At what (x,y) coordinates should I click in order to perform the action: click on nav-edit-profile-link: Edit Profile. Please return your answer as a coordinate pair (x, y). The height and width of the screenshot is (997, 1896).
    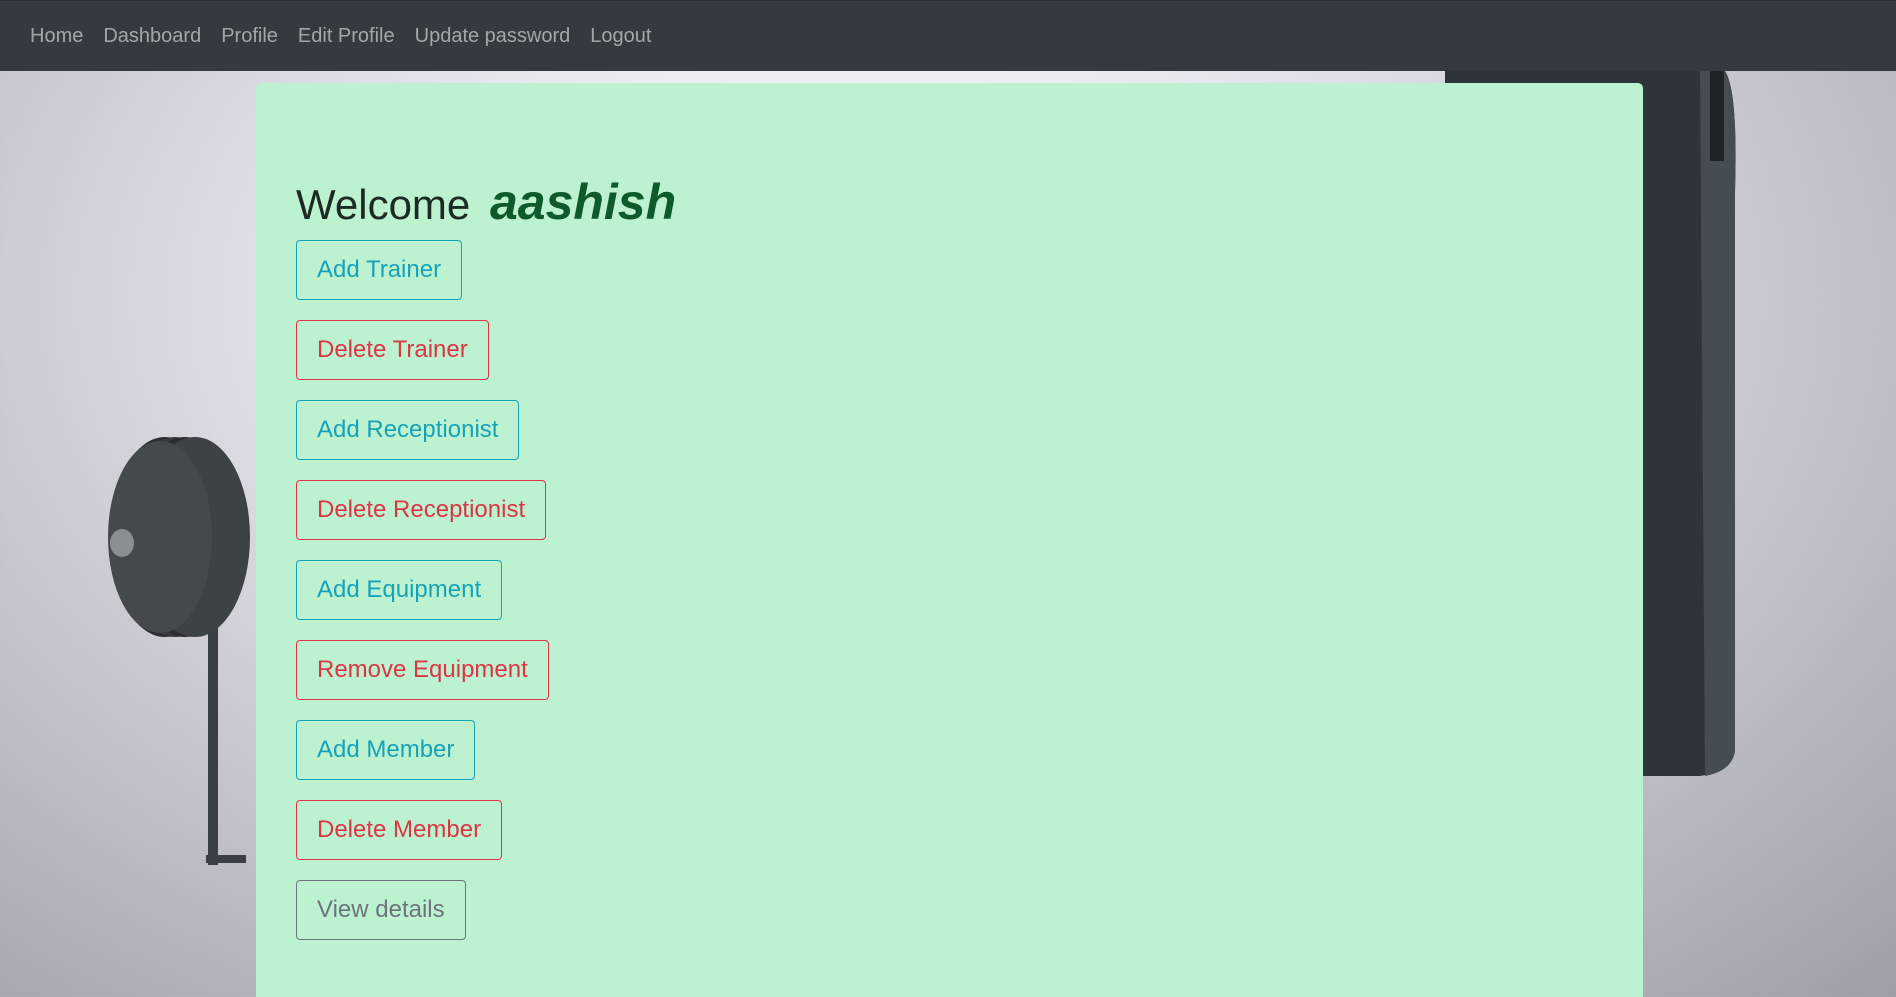
    Looking at the image, I should click on (346, 36).